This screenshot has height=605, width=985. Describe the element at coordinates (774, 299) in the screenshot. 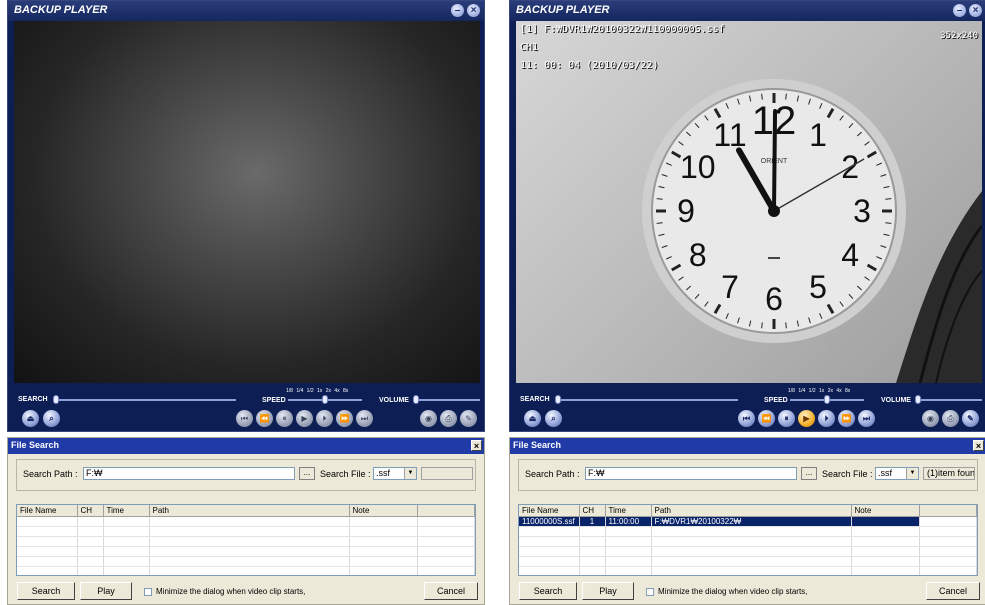

I see `clock-numeral: 6` at that location.